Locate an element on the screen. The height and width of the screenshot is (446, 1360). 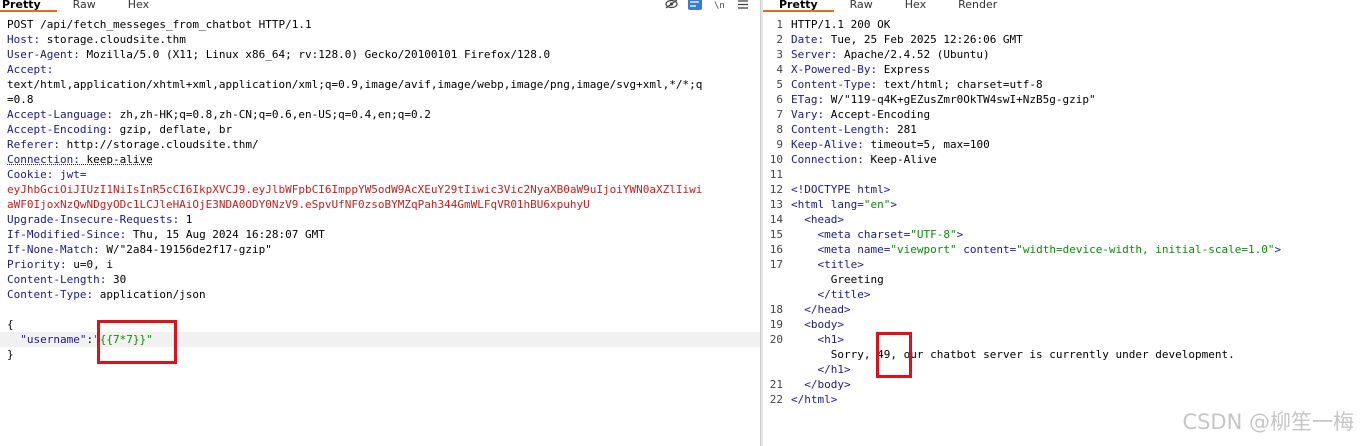
request-tab-raw: Raw is located at coordinates (84, 6).